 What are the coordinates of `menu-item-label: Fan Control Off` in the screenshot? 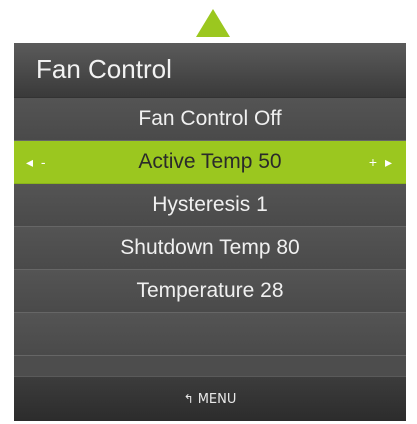 It's located at (210, 118).